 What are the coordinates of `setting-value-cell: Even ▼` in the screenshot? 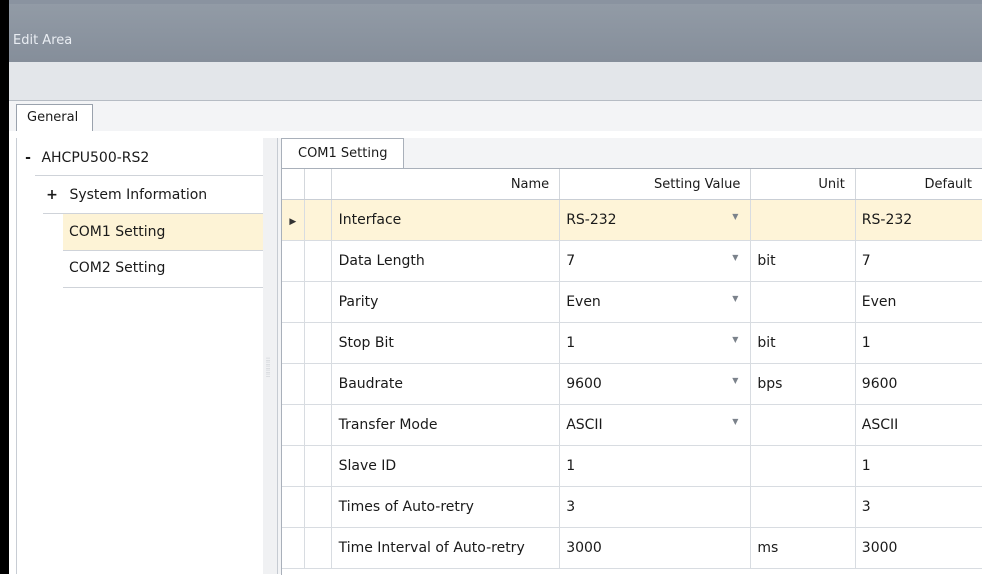 It's located at (655, 302).